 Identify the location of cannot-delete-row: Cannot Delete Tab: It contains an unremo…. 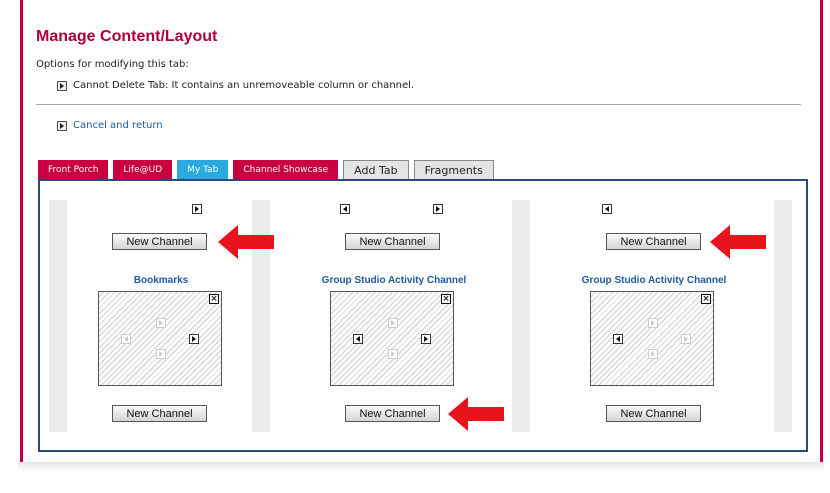
(235, 85).